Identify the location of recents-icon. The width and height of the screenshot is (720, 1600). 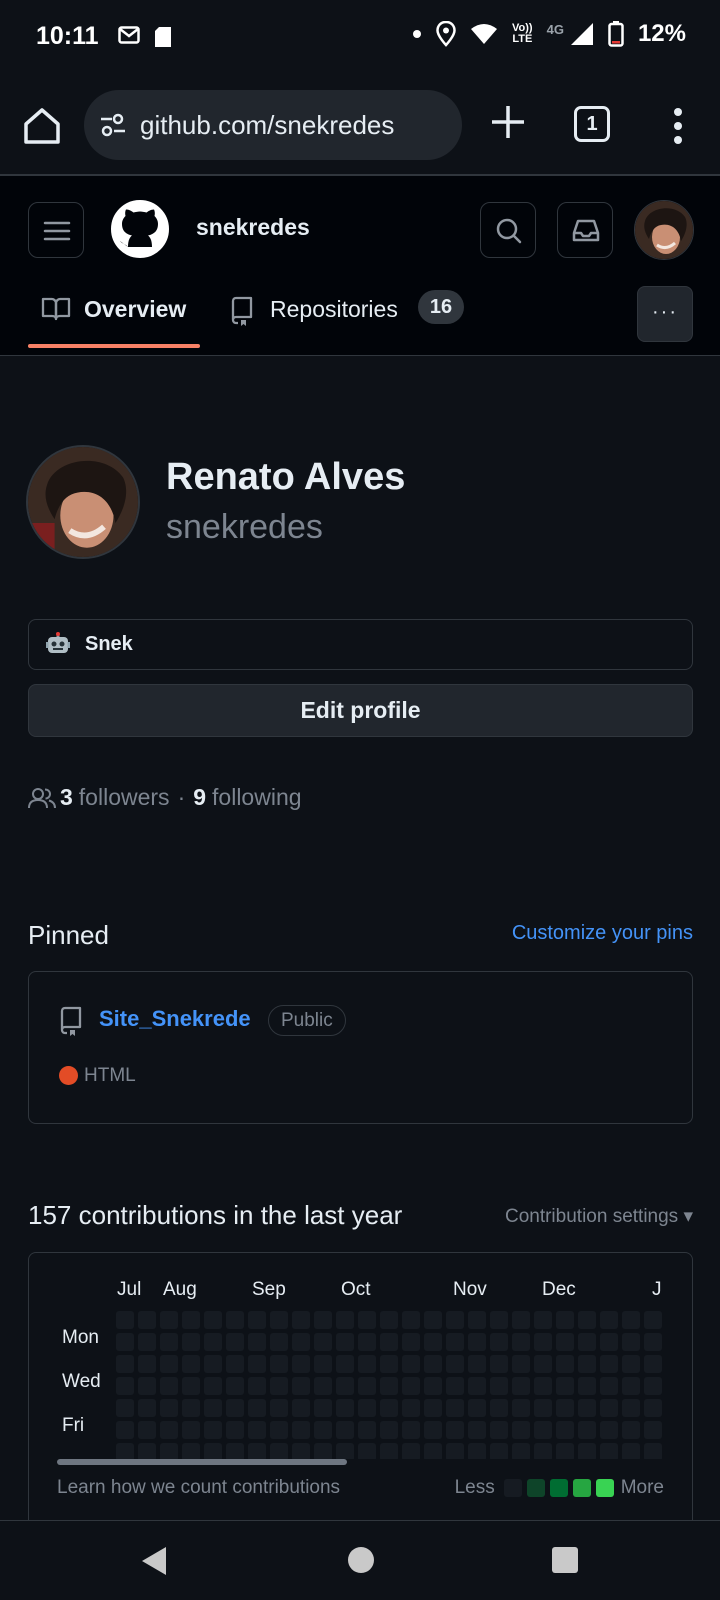
(565, 1560).